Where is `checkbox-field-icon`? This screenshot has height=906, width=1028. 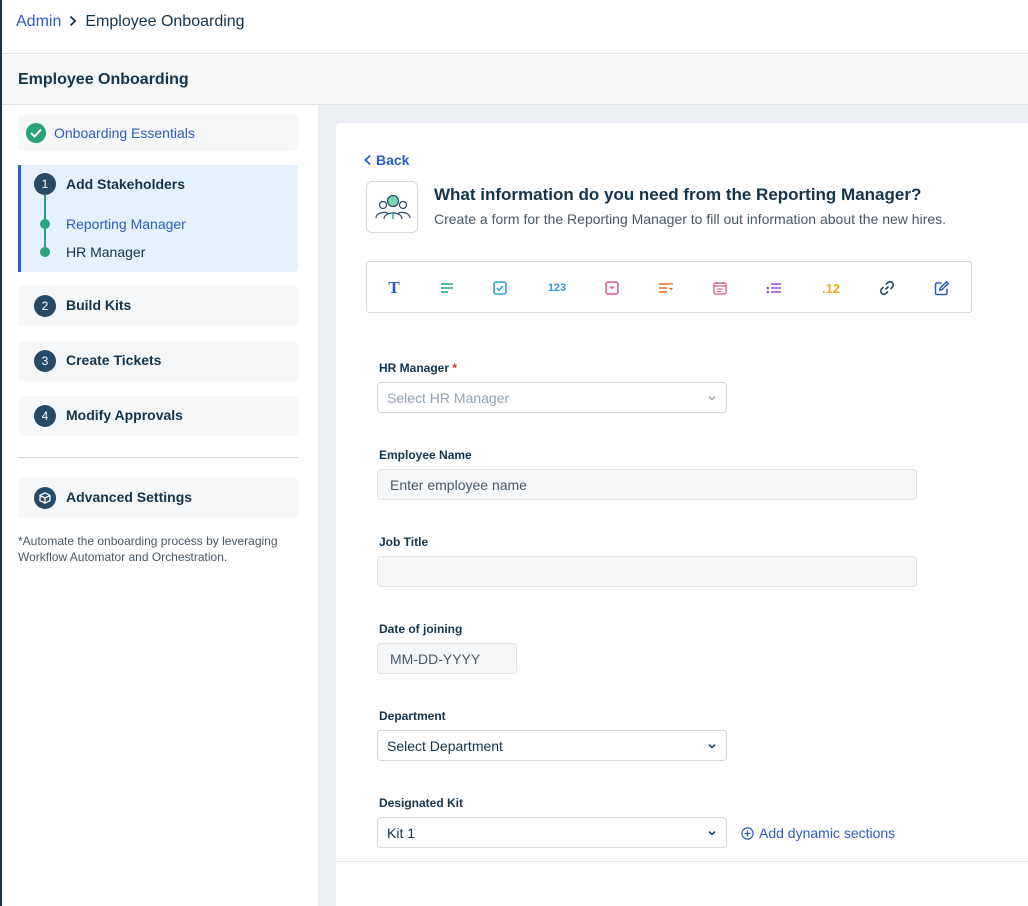 checkbox-field-icon is located at coordinates (500, 288).